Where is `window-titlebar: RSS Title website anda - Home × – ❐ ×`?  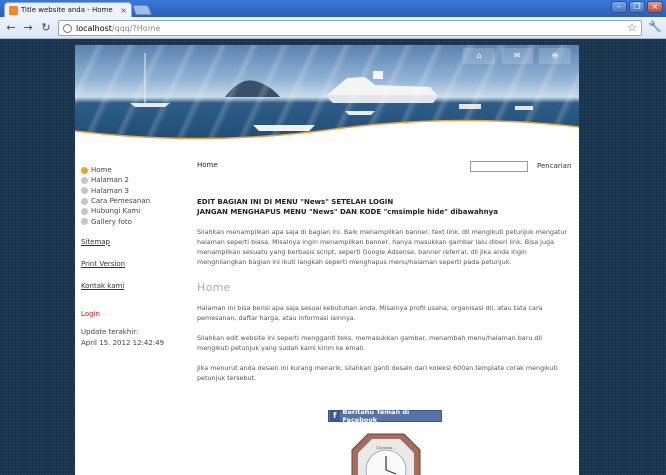
window-titlebar: RSS Title website anda - Home × – ❐ × is located at coordinates (333, 8).